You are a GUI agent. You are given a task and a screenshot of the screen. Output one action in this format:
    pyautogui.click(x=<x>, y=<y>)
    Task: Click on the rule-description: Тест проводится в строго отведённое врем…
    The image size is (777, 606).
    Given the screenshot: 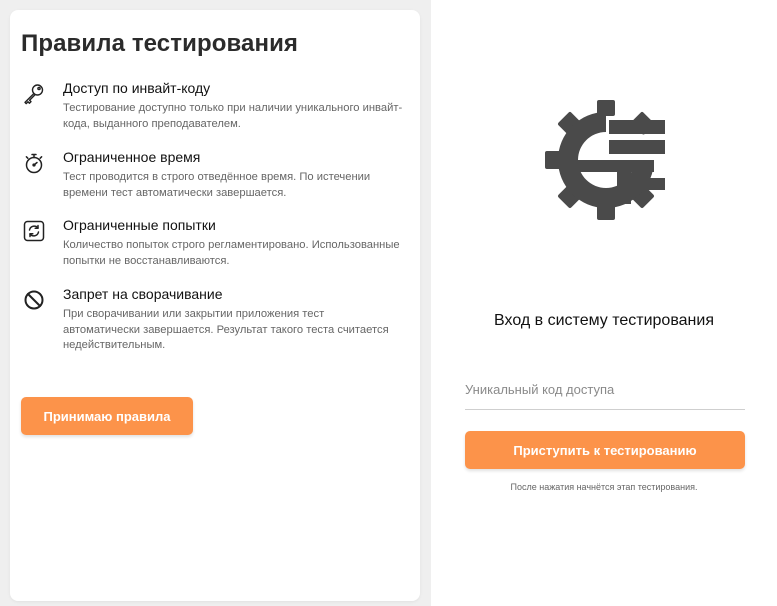 What is the action you would take?
    pyautogui.click(x=217, y=185)
    